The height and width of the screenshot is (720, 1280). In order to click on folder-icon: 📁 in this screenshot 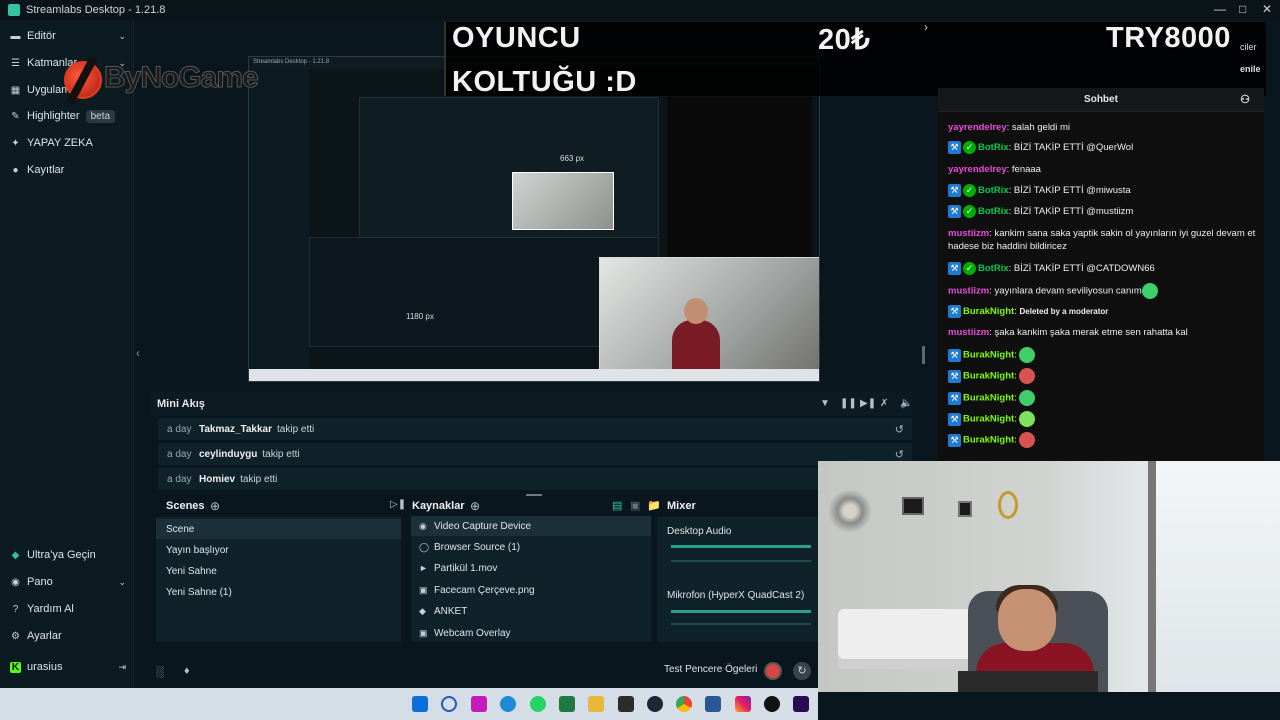, I will do `click(654, 505)`.